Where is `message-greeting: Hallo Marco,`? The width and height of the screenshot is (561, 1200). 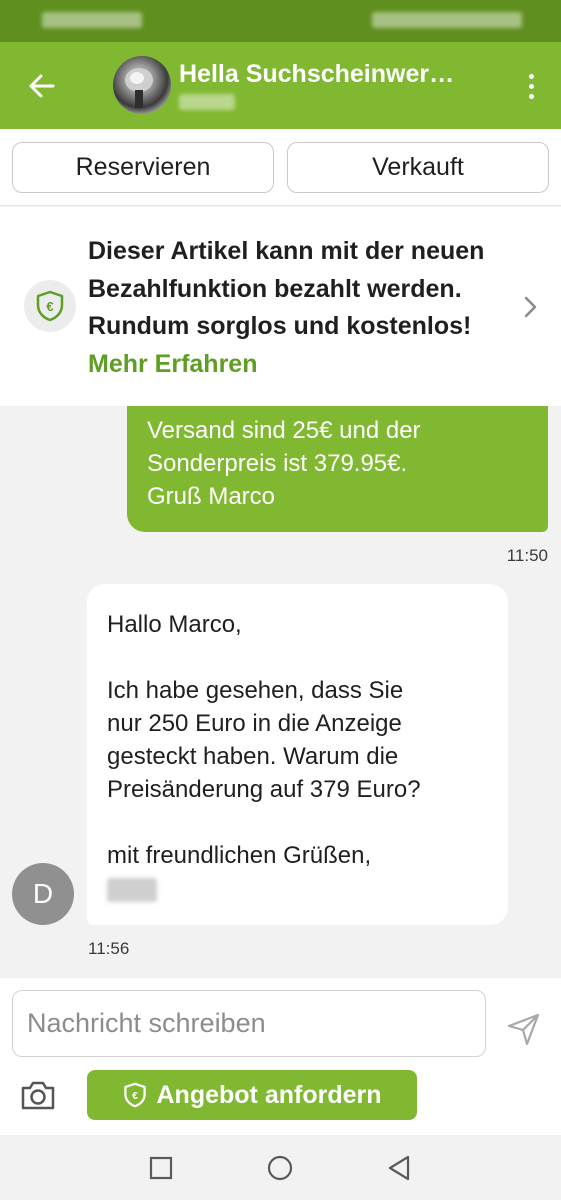 message-greeting: Hallo Marco, is located at coordinates (174, 624).